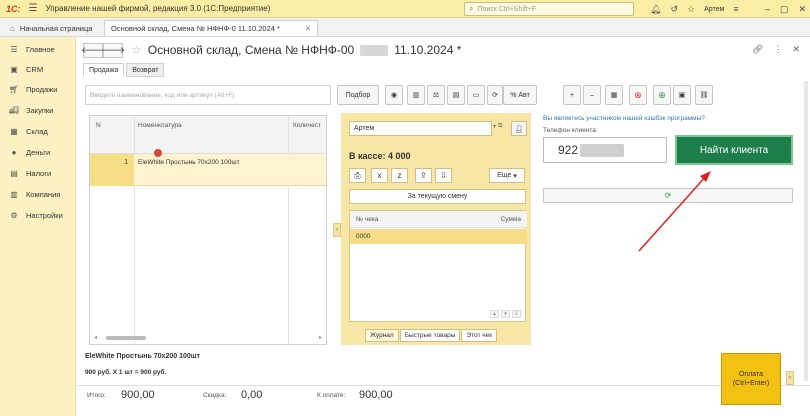 The height and width of the screenshot is (416, 810). What do you see at coordinates (252, 395) in the screenshot?
I see `discount-value: 0,00` at bounding box center [252, 395].